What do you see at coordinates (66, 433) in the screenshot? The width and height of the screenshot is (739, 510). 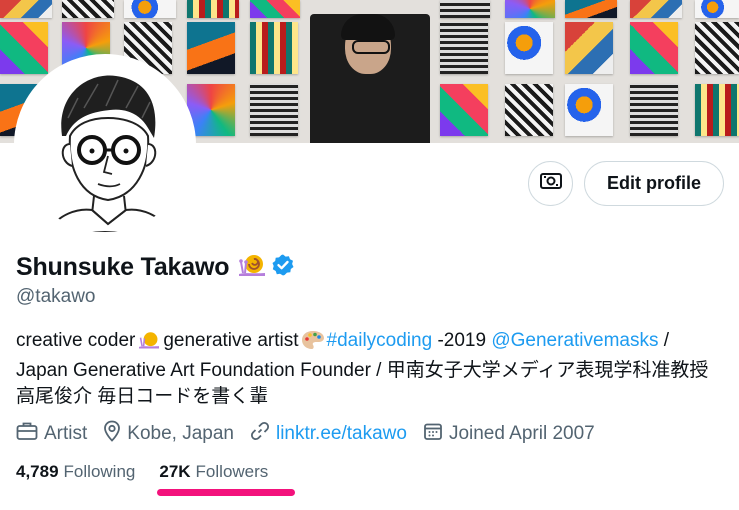 I see `category-label: Artist` at bounding box center [66, 433].